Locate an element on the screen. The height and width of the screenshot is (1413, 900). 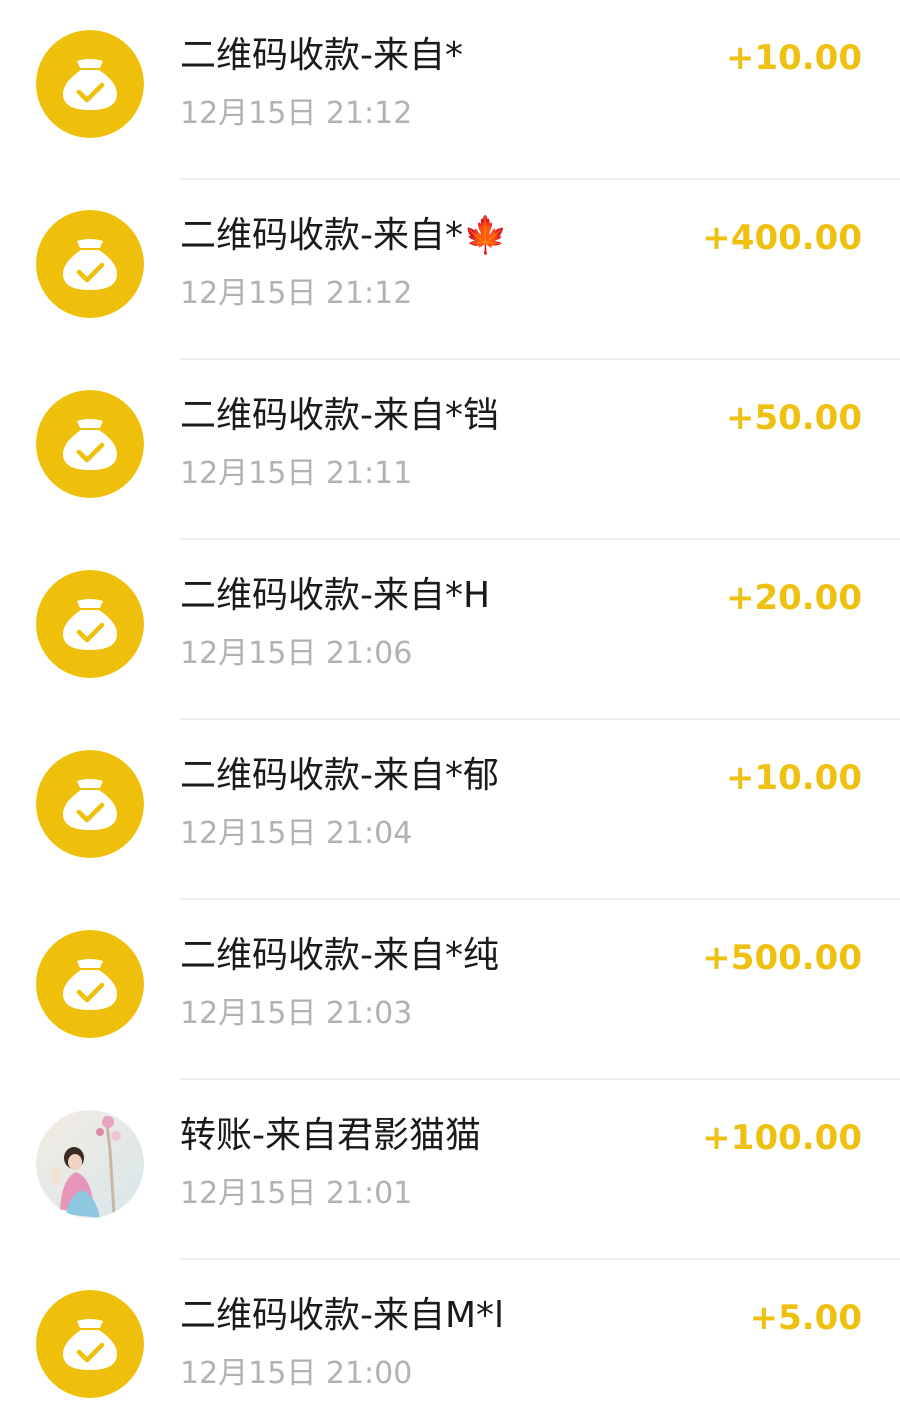
transaction-title: 转账-来自君影猫猫 is located at coordinates (330, 1135).